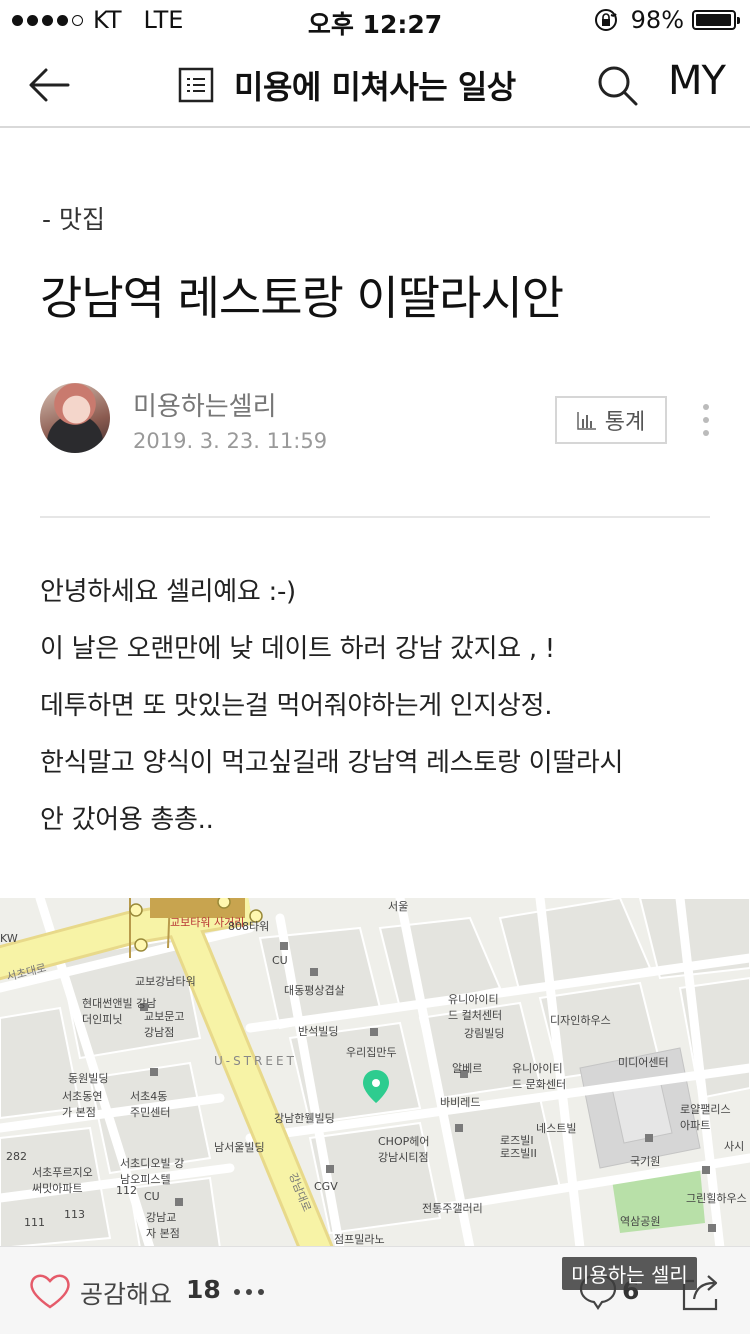 This screenshot has height=1334, width=750. Describe the element at coordinates (88, 1078) in the screenshot. I see `map-label: 동원빌딩` at that location.